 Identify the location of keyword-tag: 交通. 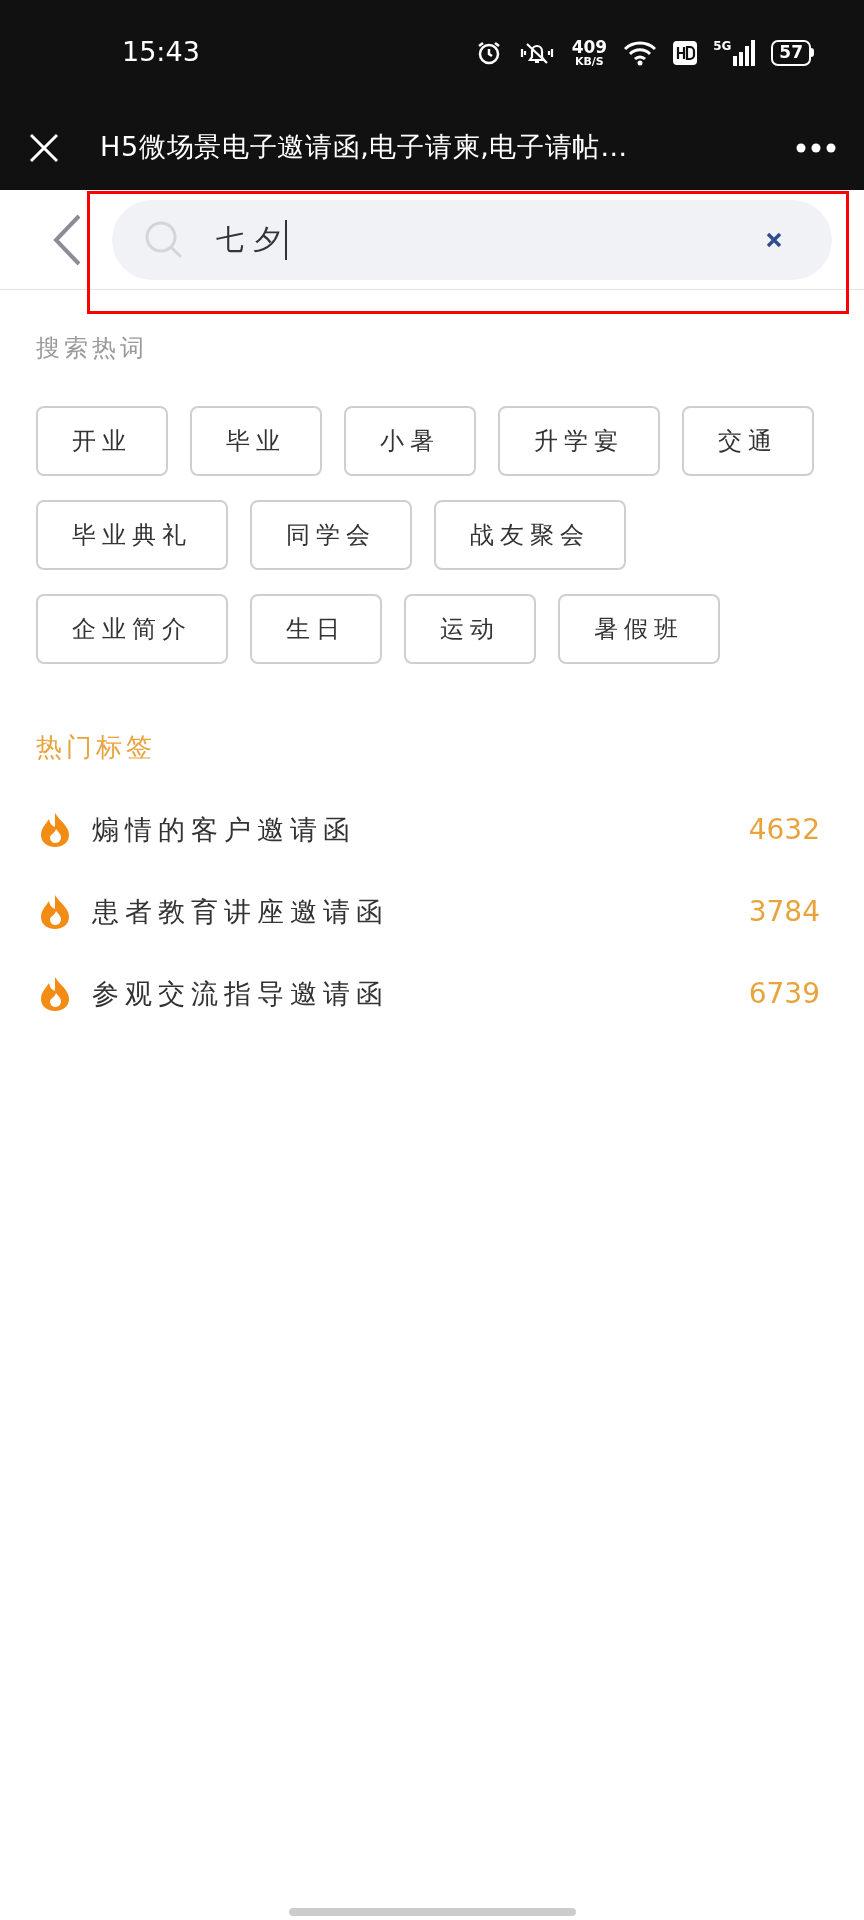
(748, 441).